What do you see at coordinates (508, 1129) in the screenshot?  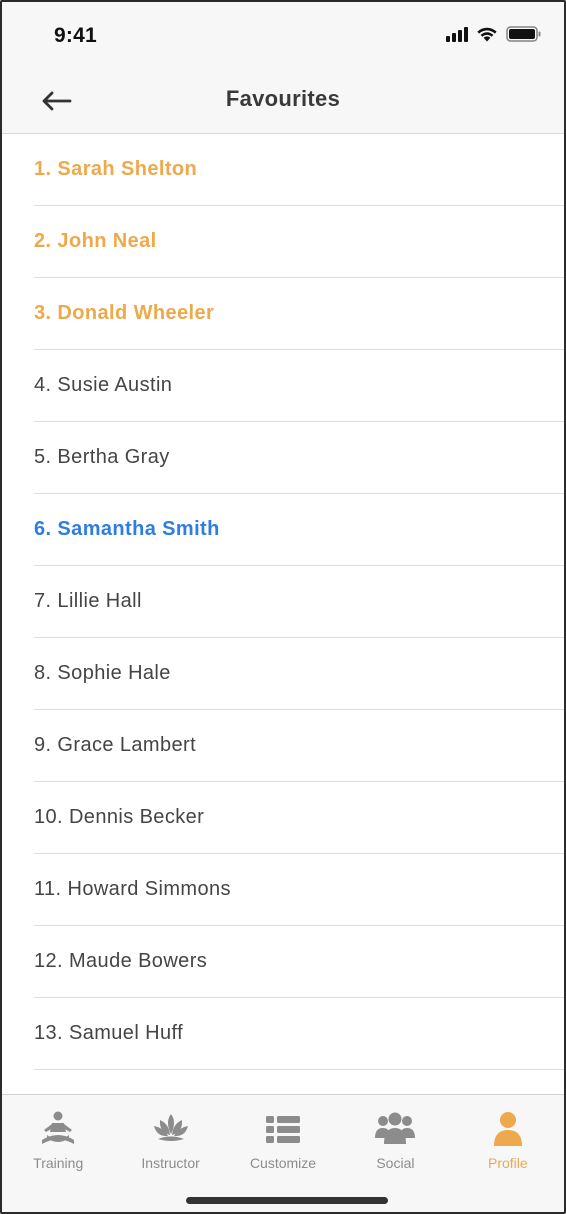 I see `user-icon` at bounding box center [508, 1129].